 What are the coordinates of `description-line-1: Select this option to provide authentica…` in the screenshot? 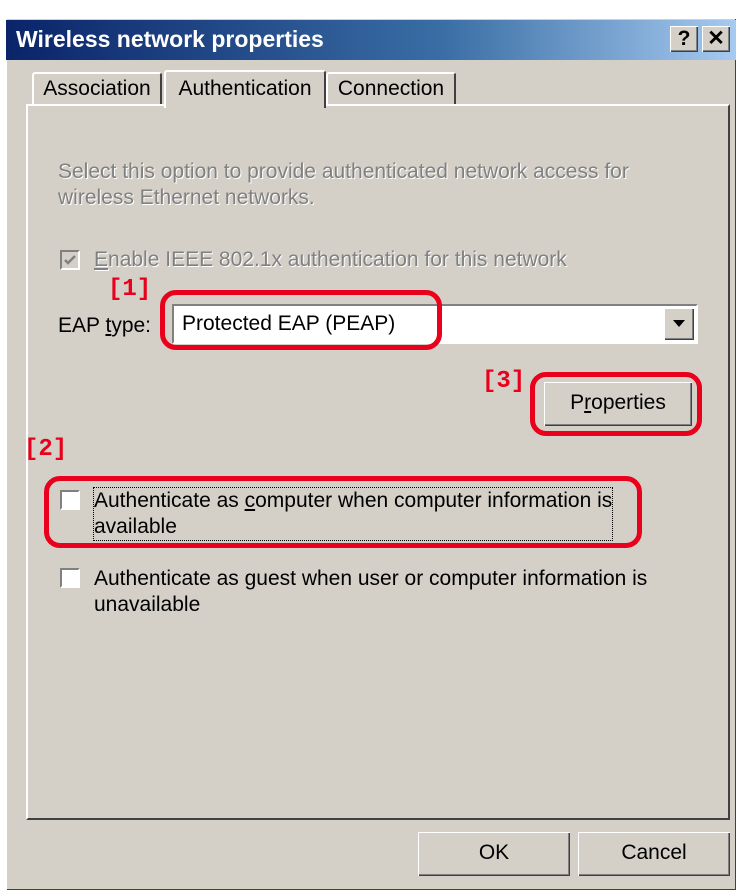 It's located at (343, 171).